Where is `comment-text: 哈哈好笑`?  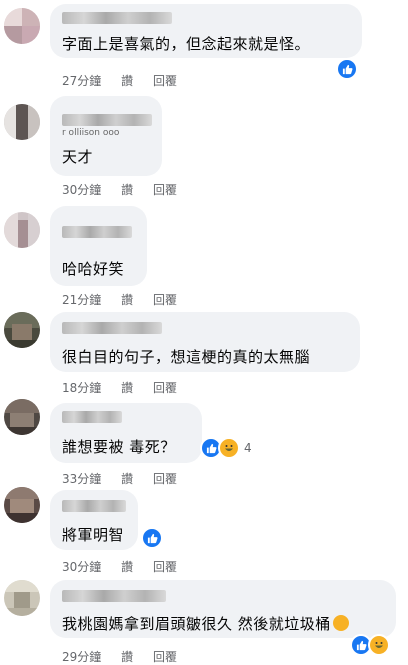
comment-text: 哈哈好笑 is located at coordinates (93, 269).